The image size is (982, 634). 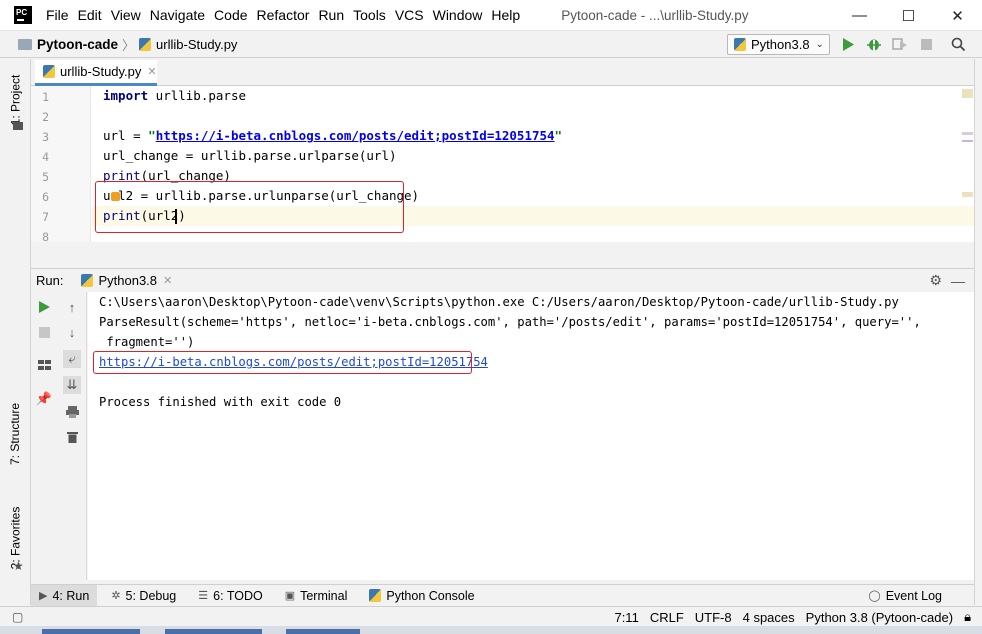 I want to click on scroll-to-end-button: ⇊, so click(x=72, y=385).